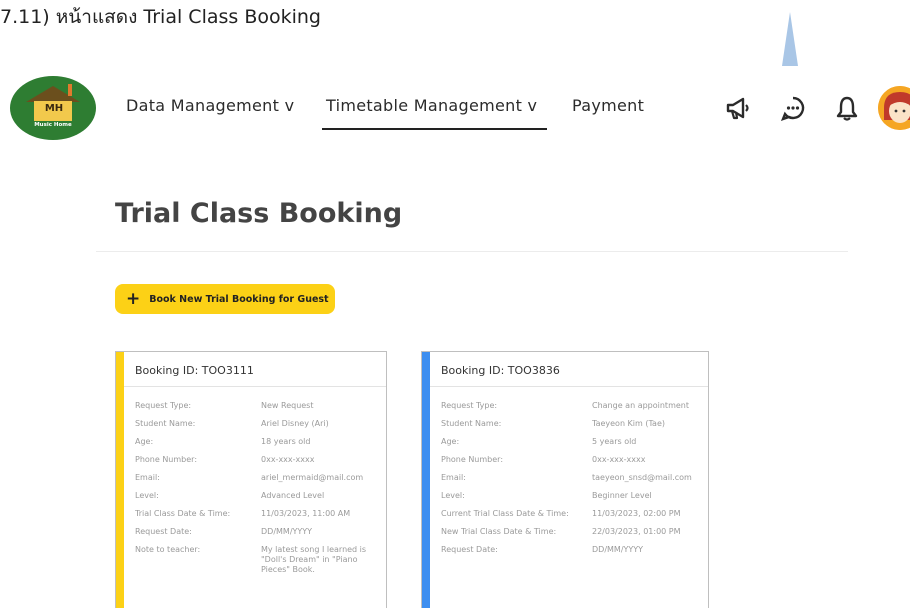  I want to click on bell-icon, so click(847, 108).